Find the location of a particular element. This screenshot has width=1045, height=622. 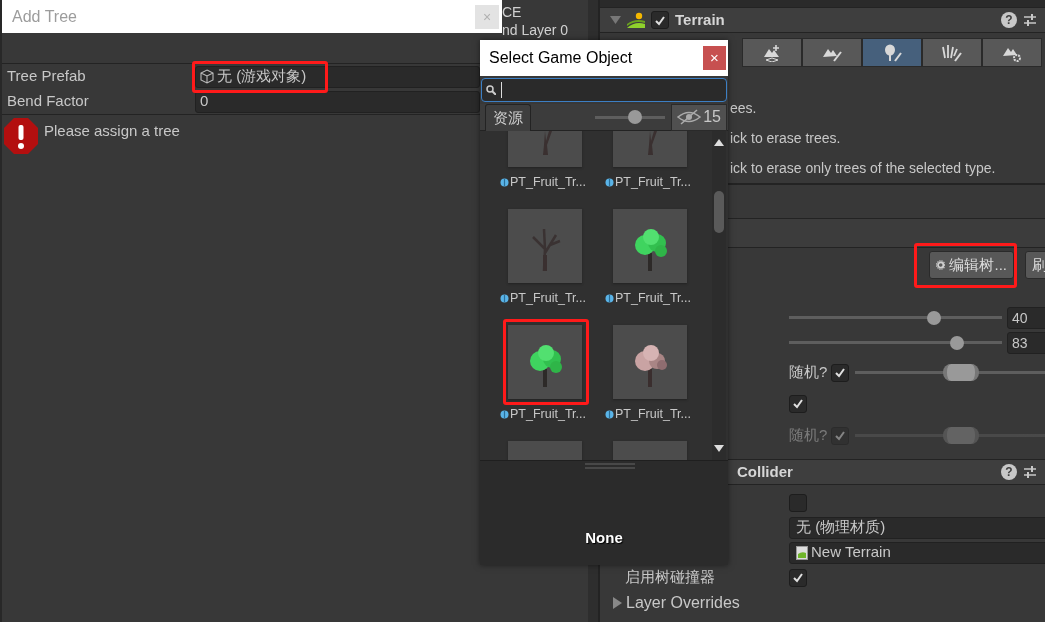

gear-icon is located at coordinates (941, 265).